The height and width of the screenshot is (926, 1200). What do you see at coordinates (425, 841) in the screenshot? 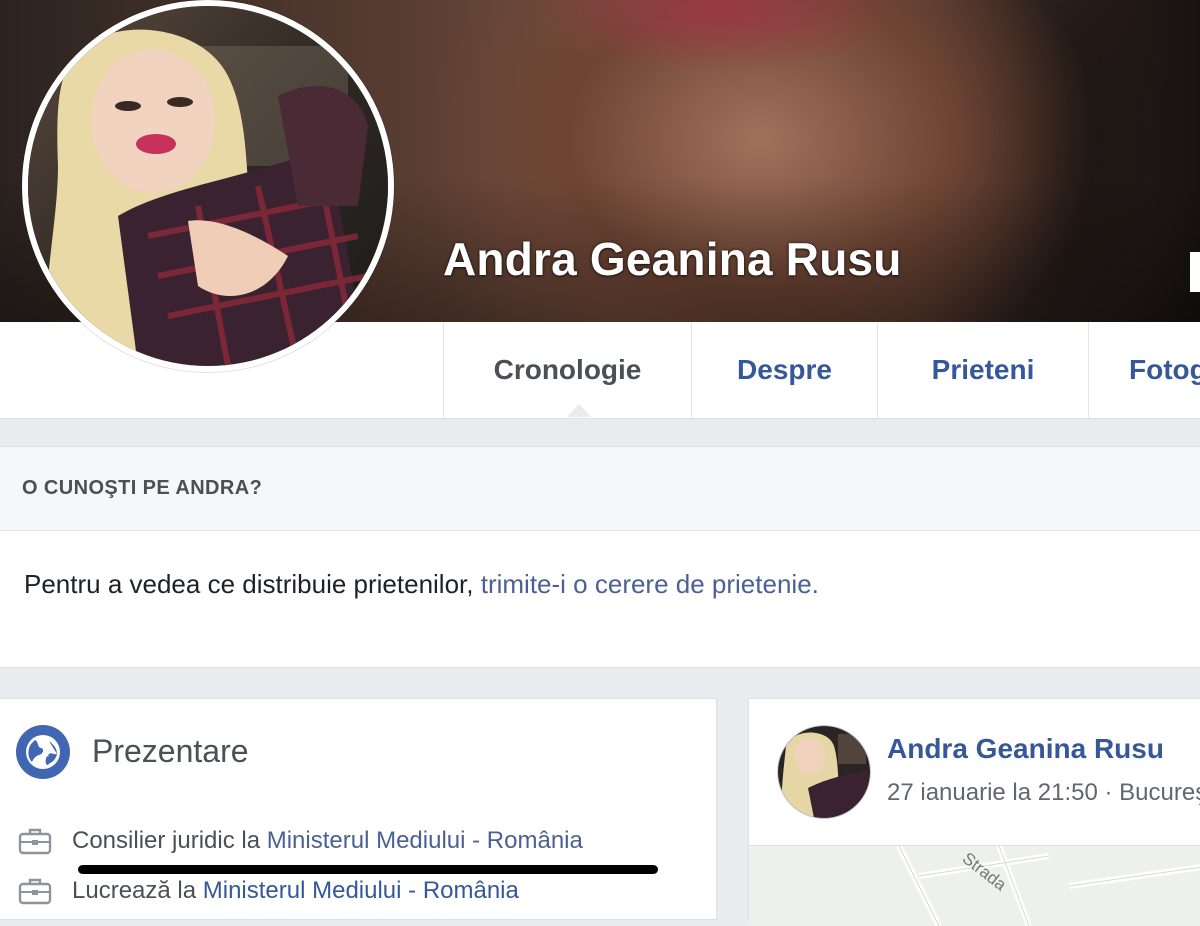
I see `intro-job-link: Ministerul Mediului - România` at bounding box center [425, 841].